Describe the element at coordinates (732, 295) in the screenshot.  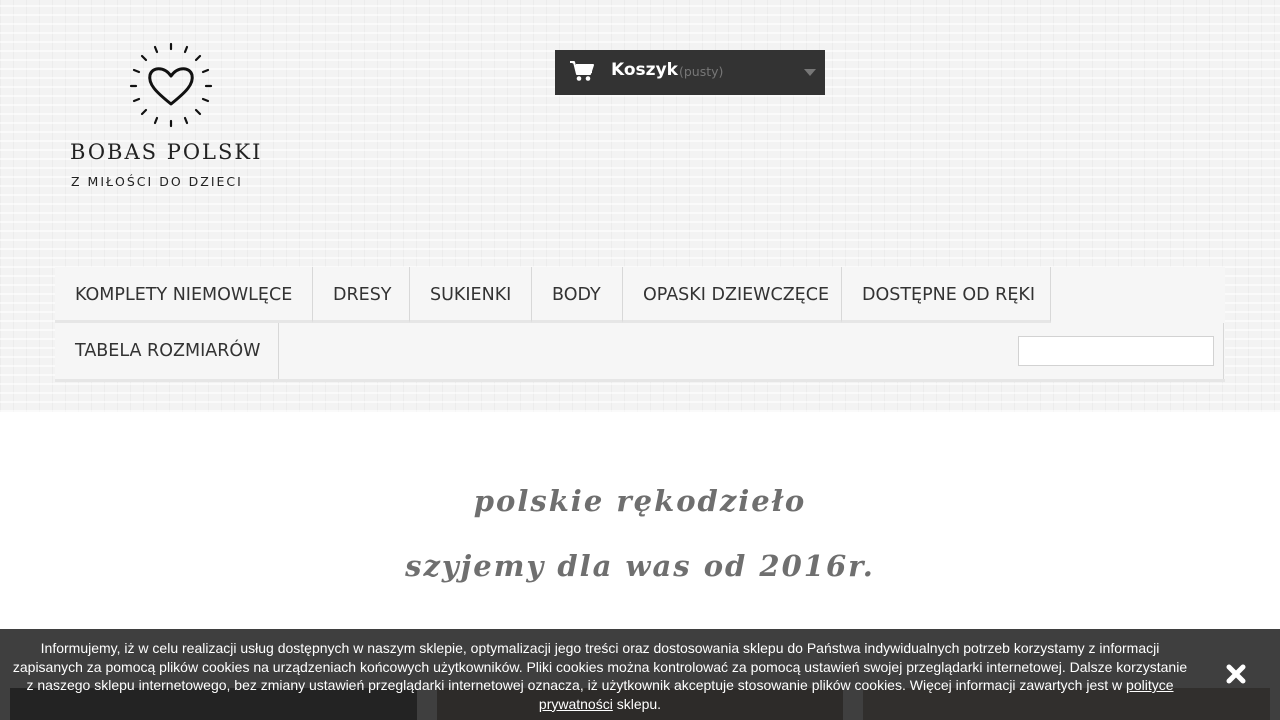
I see `menu-item-opaski-dziewczece: OPASKI DZIEWCZĘCE` at that location.